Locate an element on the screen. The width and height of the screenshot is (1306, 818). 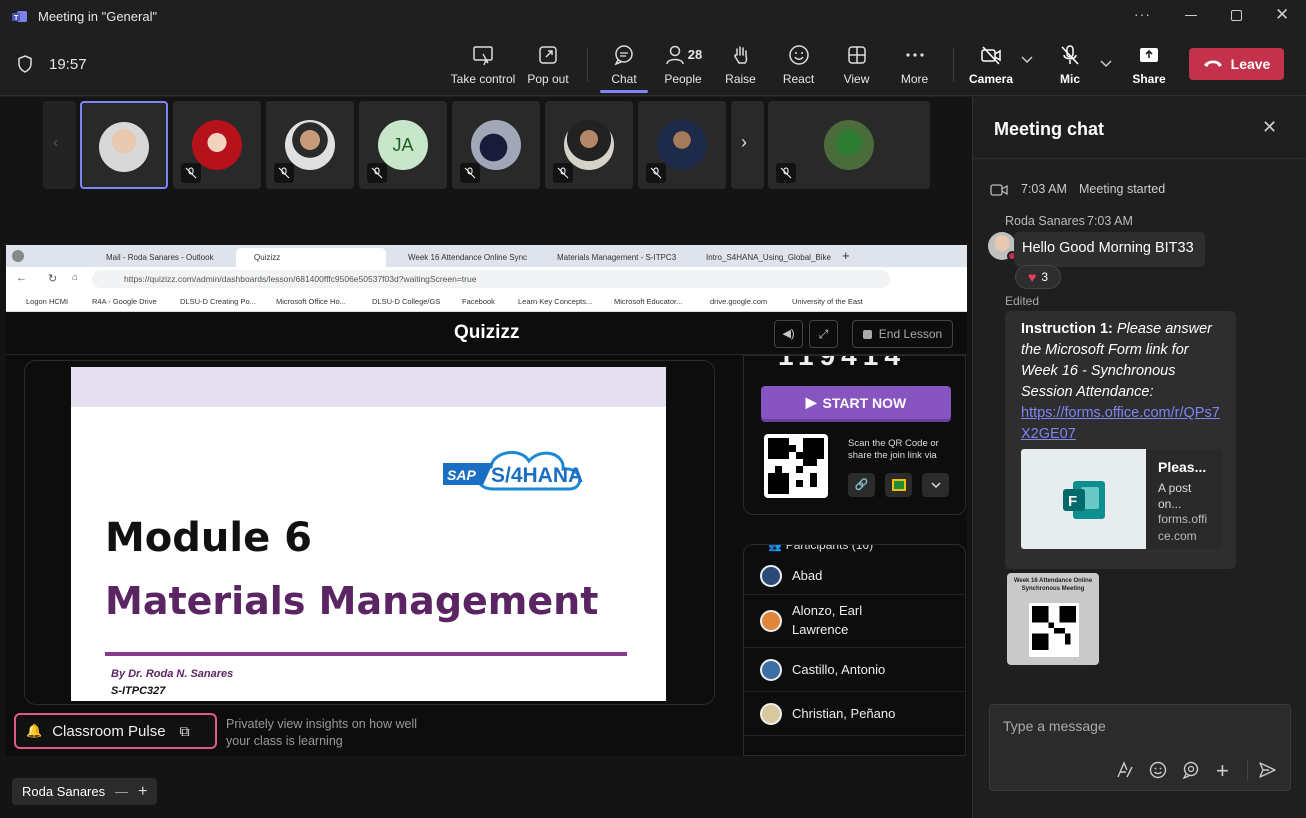
leave-button: Leave is located at coordinates (1236, 64).